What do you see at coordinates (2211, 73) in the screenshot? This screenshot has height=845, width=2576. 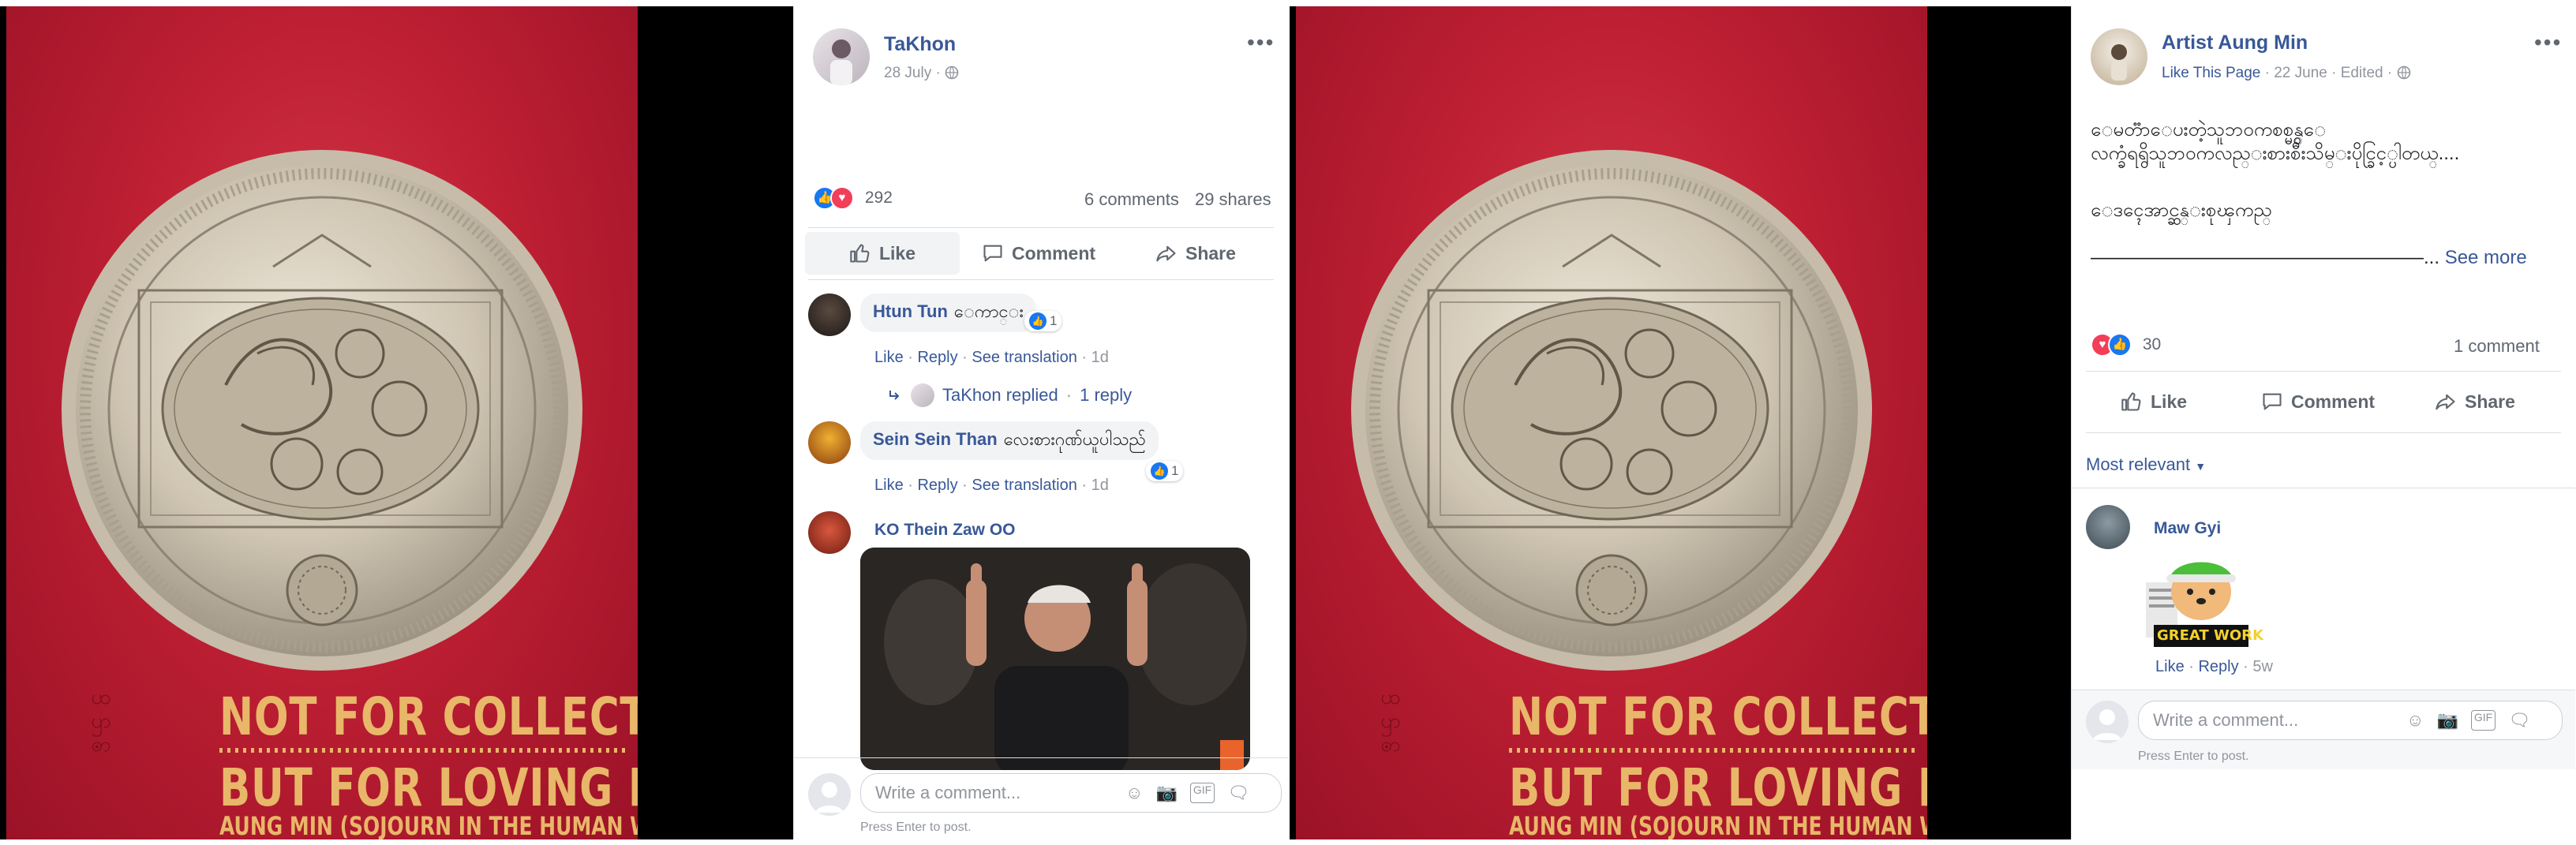 I see `like-page-link: Like This Page` at bounding box center [2211, 73].